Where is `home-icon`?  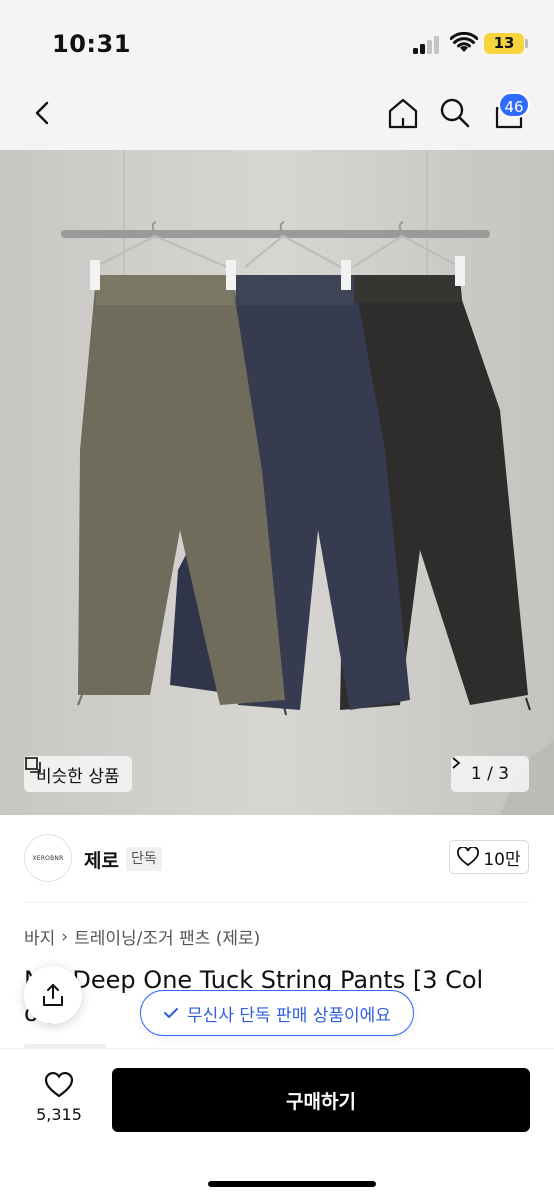
home-icon is located at coordinates (403, 113).